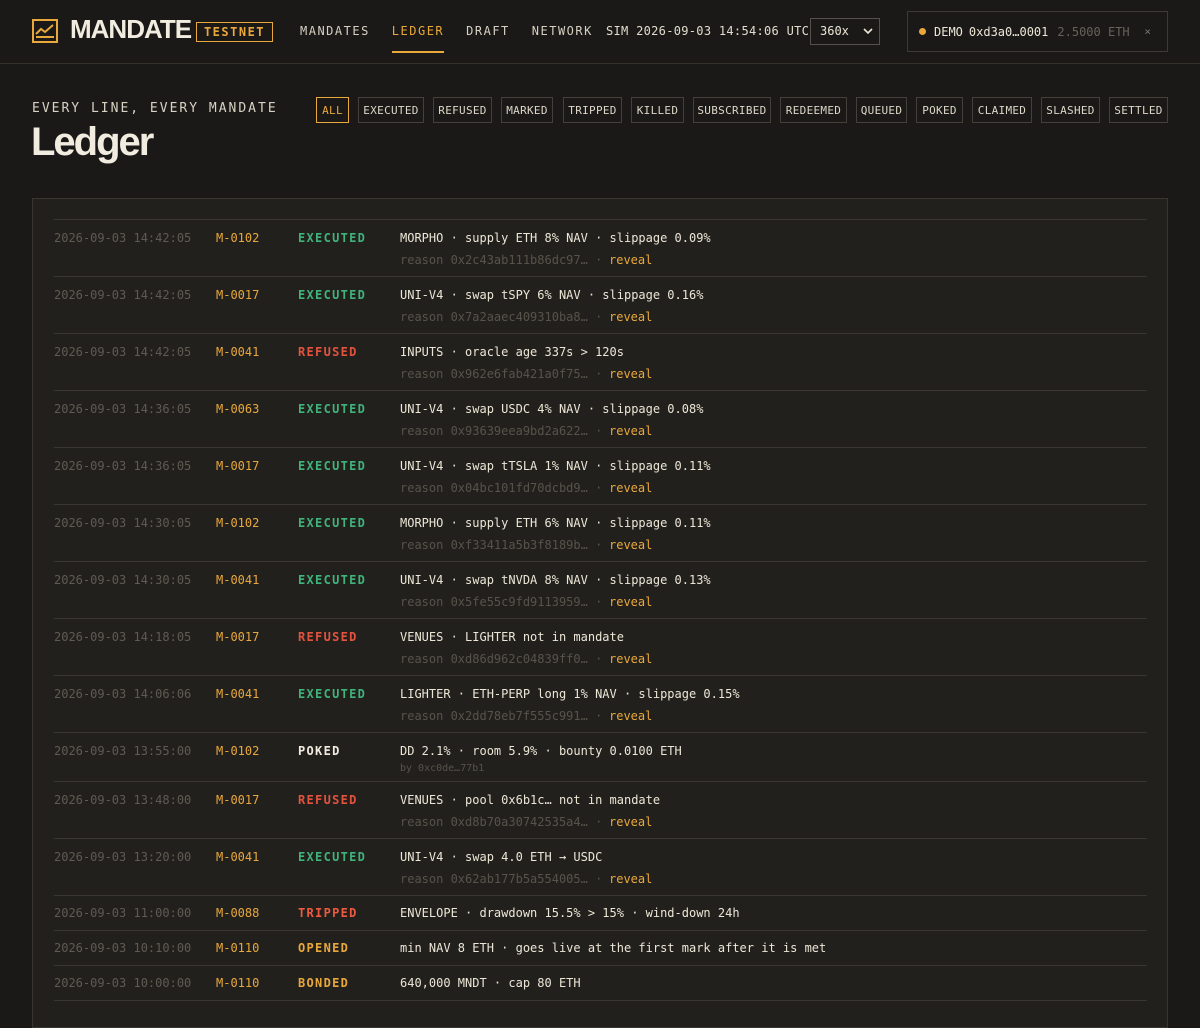 Image resolution: width=1200 pixels, height=1028 pixels. I want to click on filter-claimed: CLAIMED, so click(1002, 110).